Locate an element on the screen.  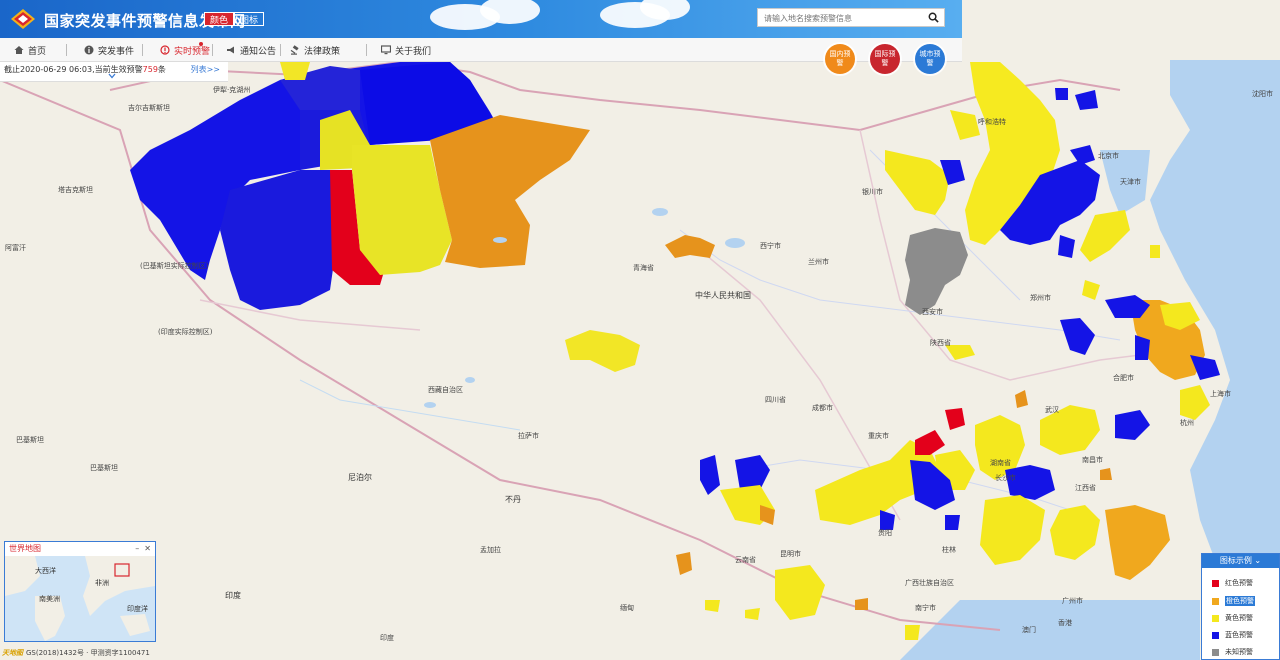
nav-item-home: 首页 is located at coordinates (30, 50).